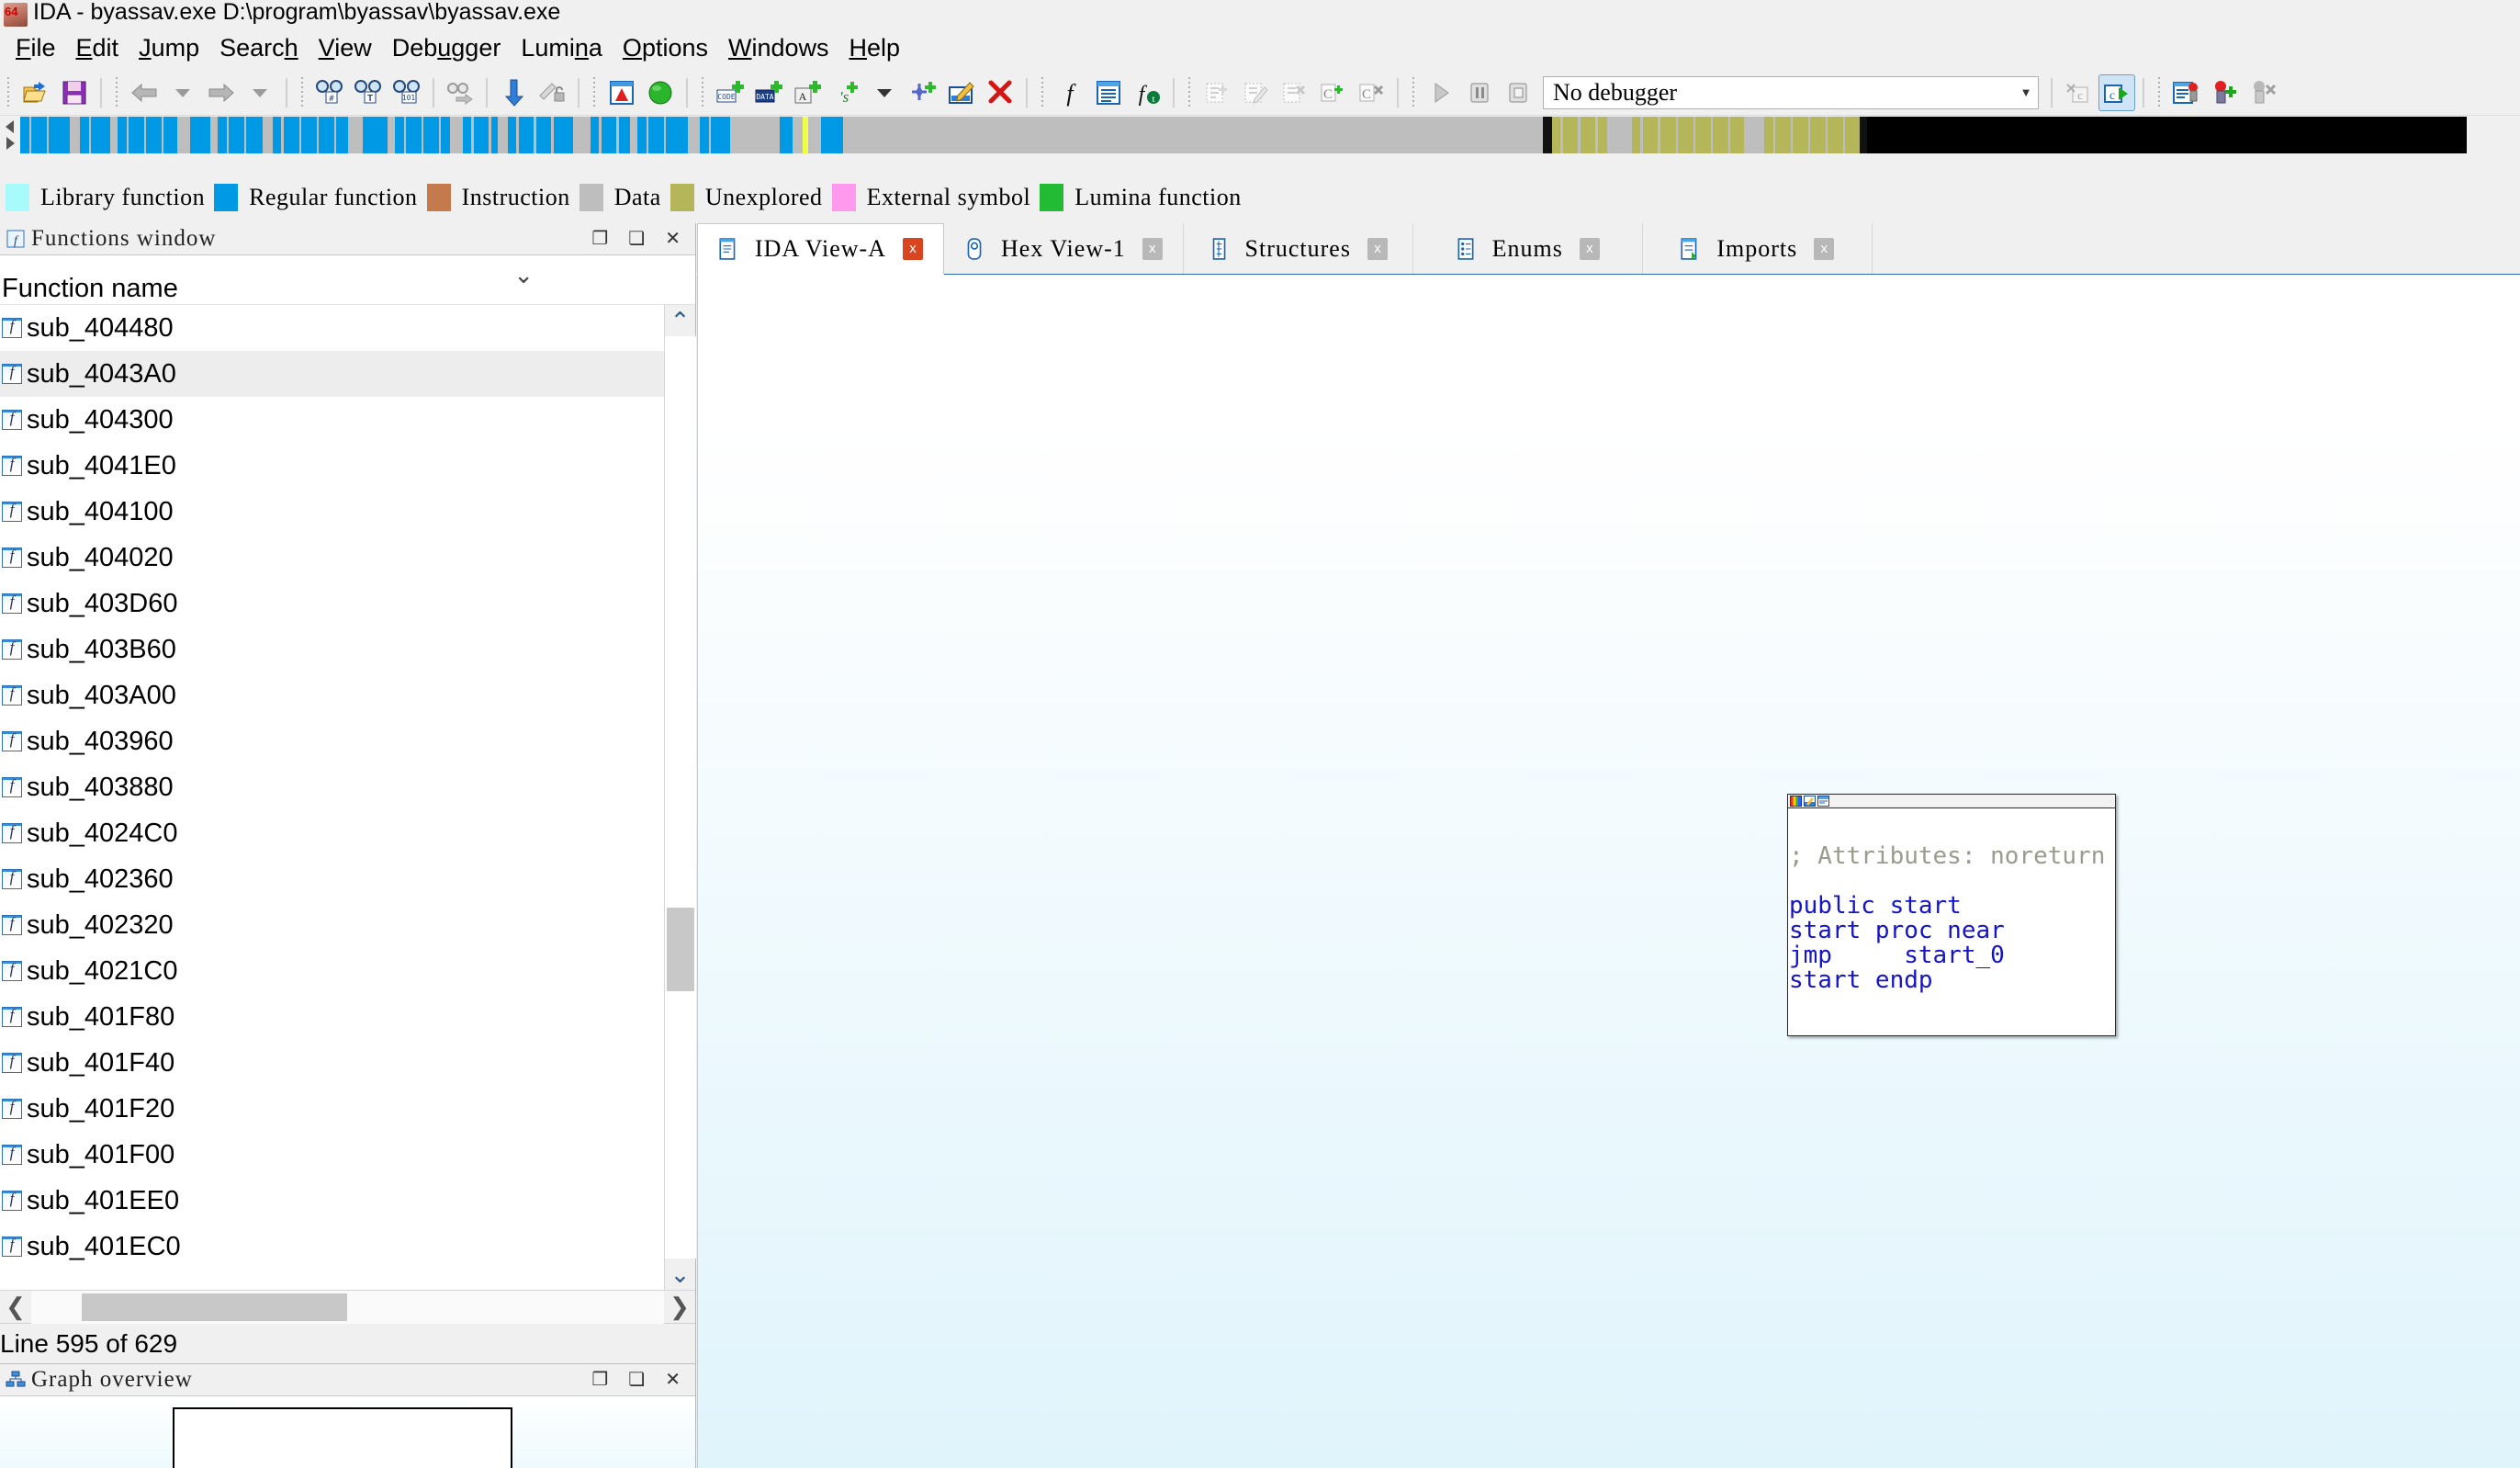  Describe the element at coordinates (1294, 93) in the screenshot. I see `delete-bookmark-icon` at that location.